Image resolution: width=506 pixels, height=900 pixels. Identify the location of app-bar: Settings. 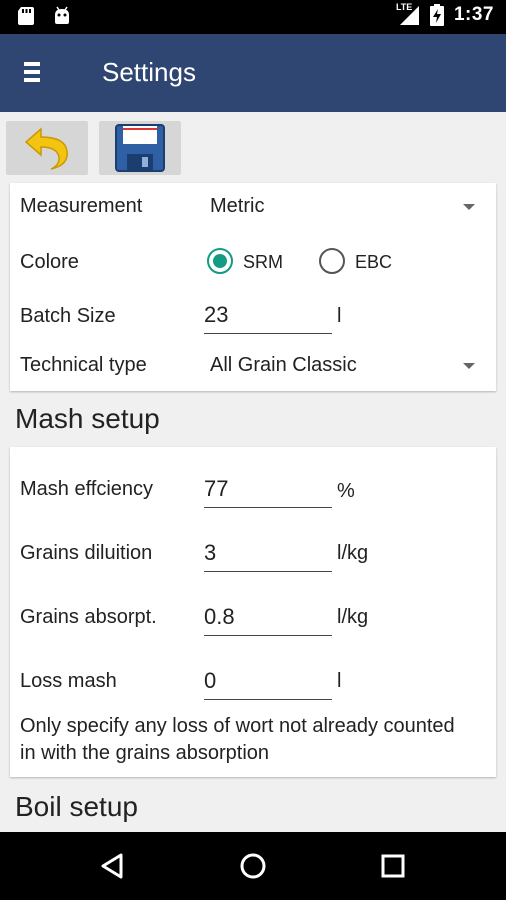
(253, 73).